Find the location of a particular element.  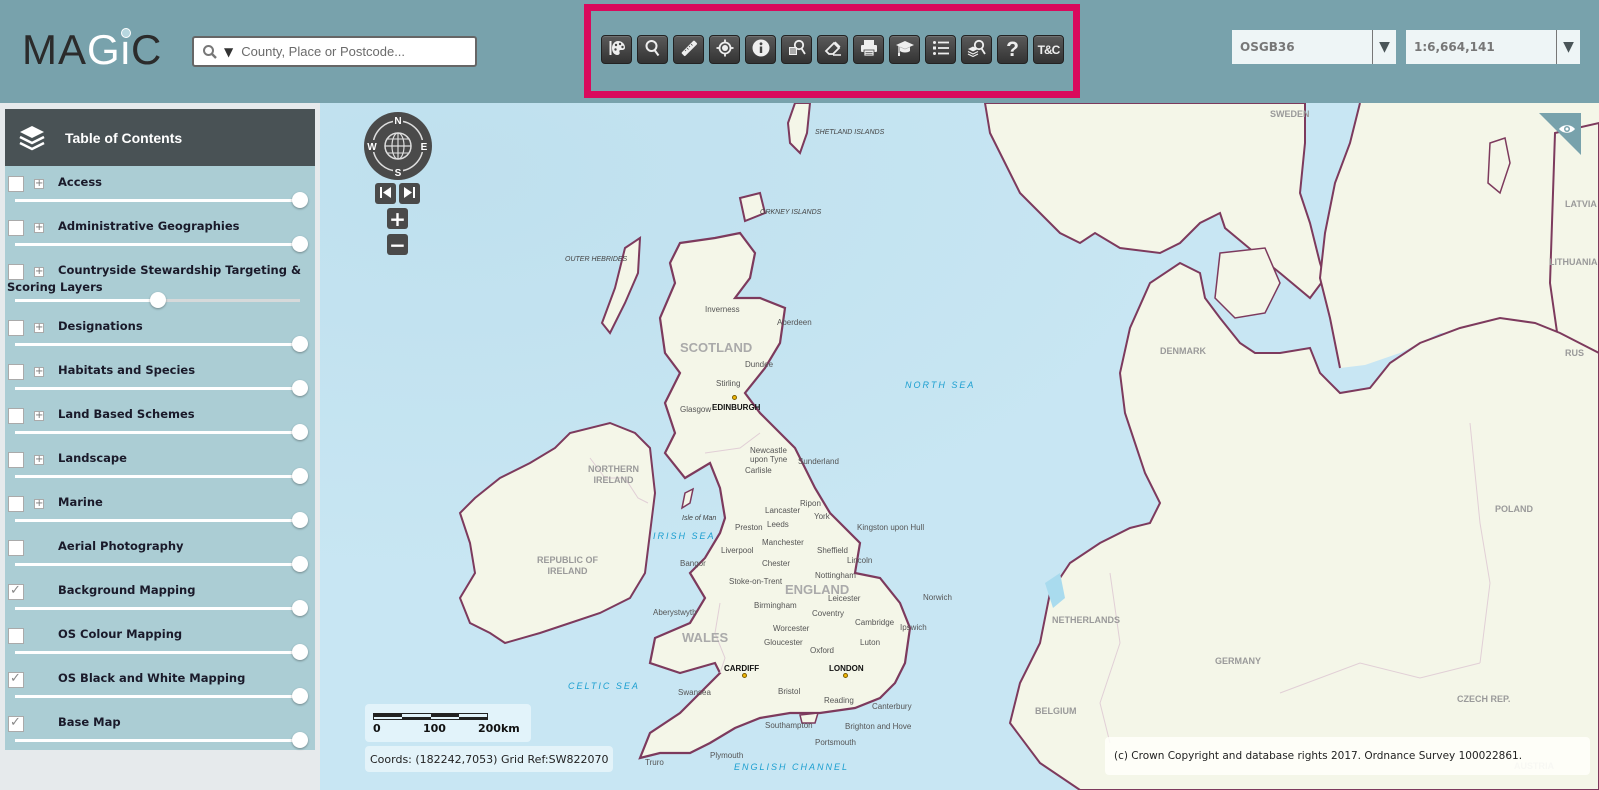

toolbar: ? T&C is located at coordinates (832, 49).